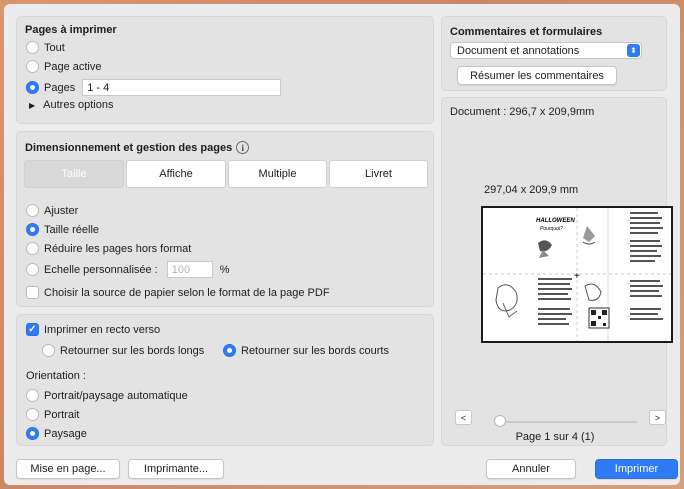 This screenshot has width=684, height=489. I want to click on radio-active-page: Page active, so click(63, 66).